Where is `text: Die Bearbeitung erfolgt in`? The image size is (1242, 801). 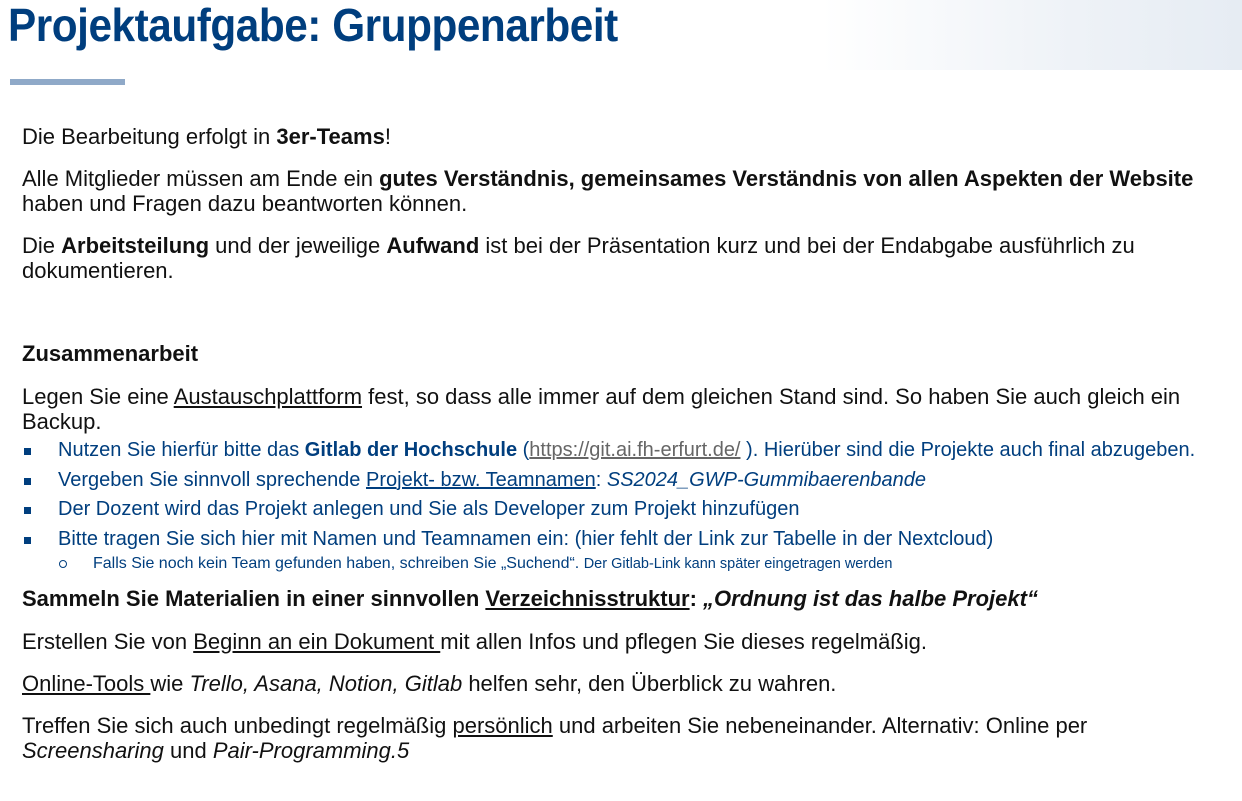
text: Die Bearbeitung erfolgt in is located at coordinates (149, 136).